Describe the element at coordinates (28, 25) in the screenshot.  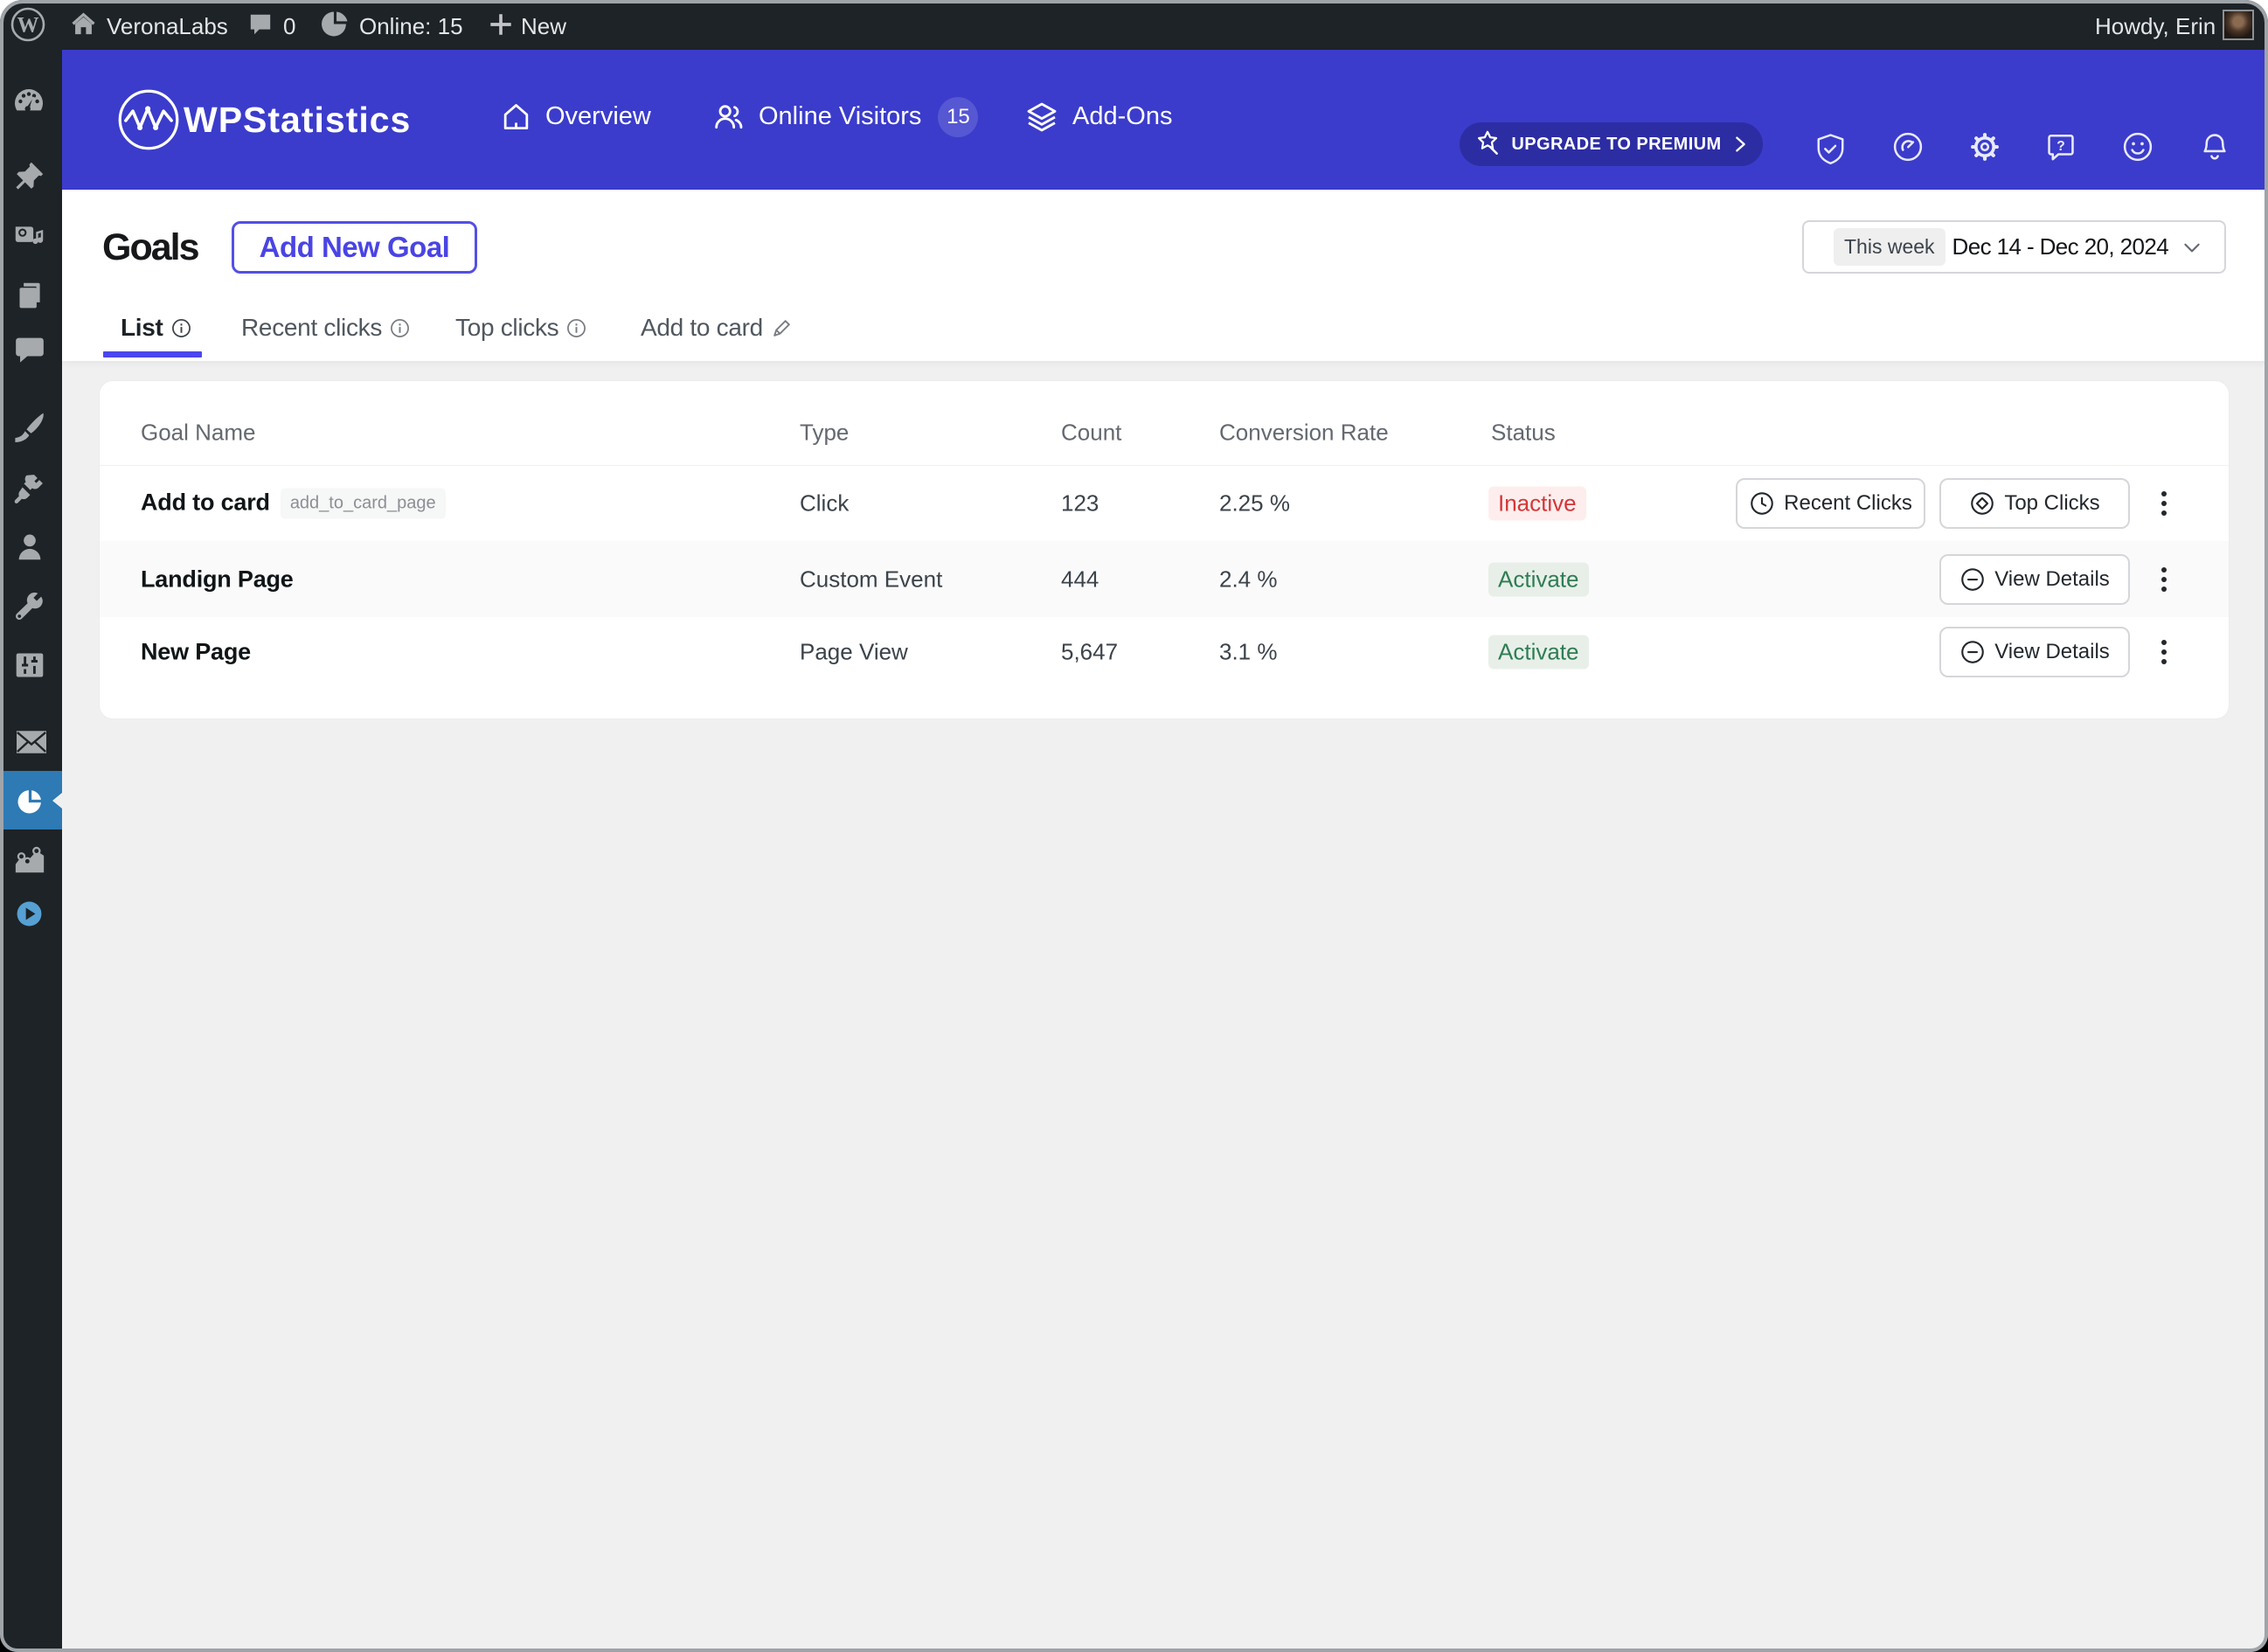
I see `svg-text: W` at that location.